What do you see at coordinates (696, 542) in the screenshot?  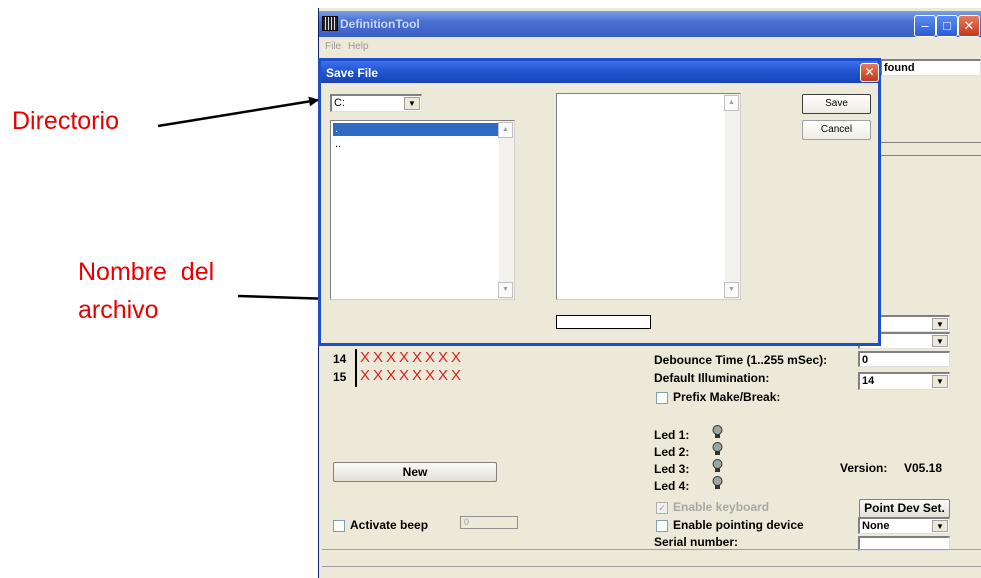 I see `serial-number-label: Serial number:` at bounding box center [696, 542].